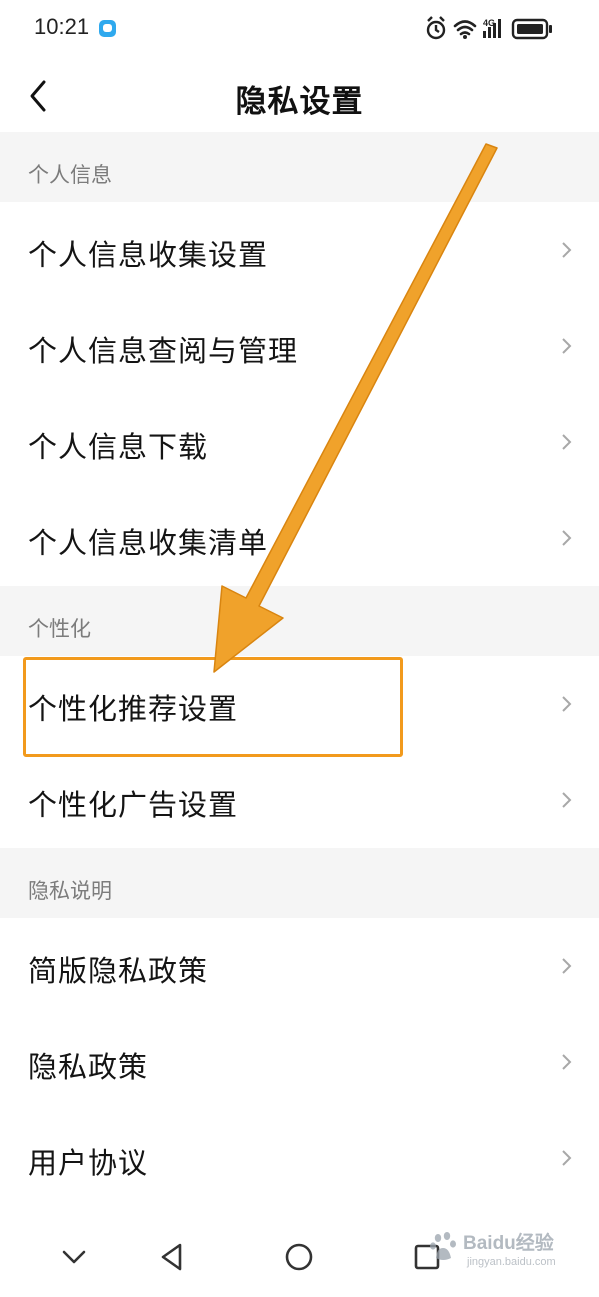 The width and height of the screenshot is (599, 1297). Describe the element at coordinates (299, 621) in the screenshot. I see `section-header-personalization: 个性化` at that location.